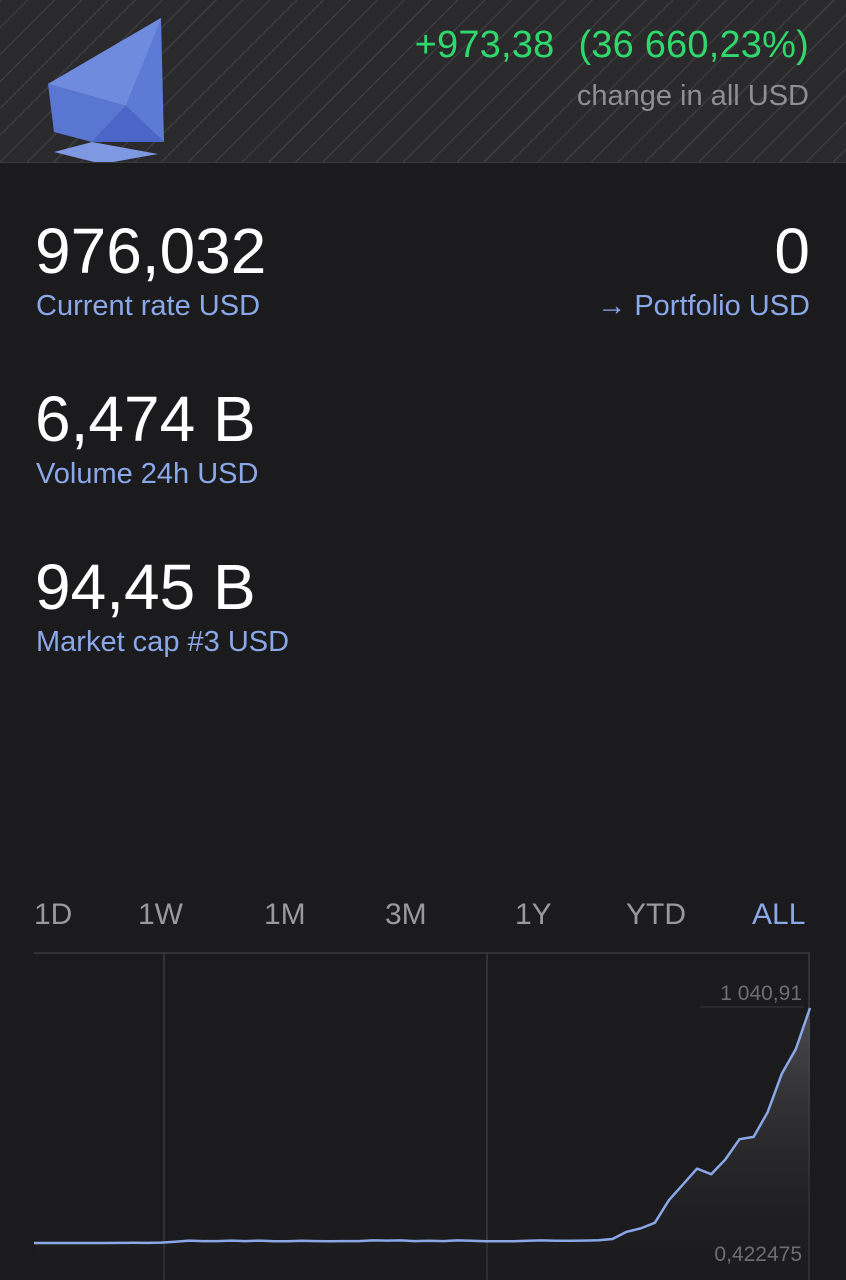 Image resolution: width=846 pixels, height=1280 pixels. What do you see at coordinates (758, 1254) in the screenshot?
I see `chart-min-label: 0,422475` at bounding box center [758, 1254].